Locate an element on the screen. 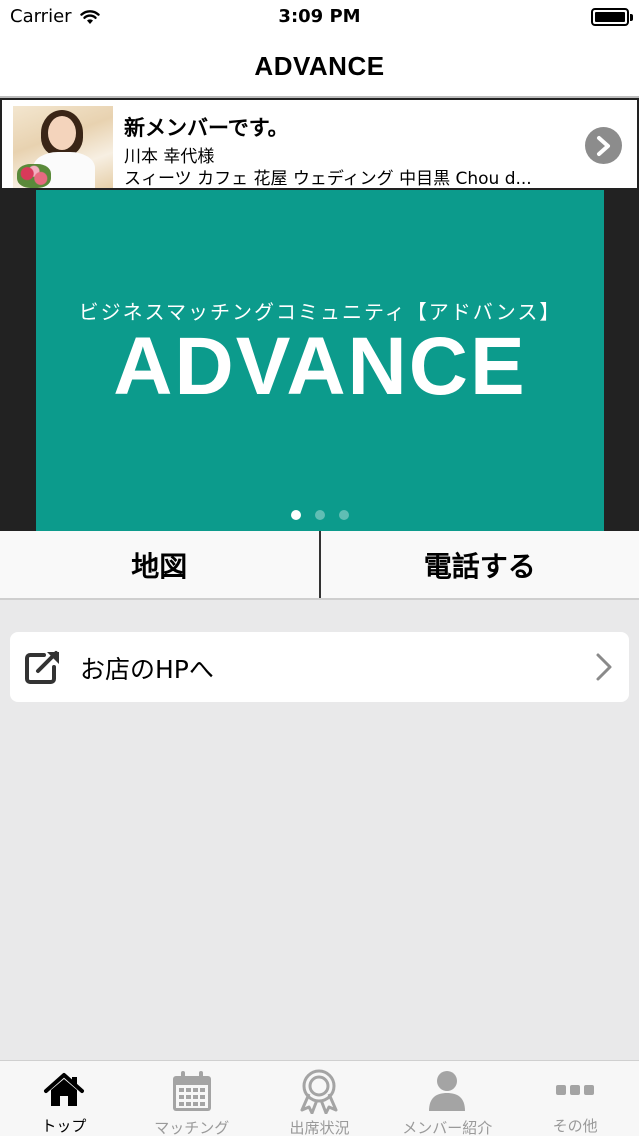 This screenshot has width=639, height=1136. status-bar: Carrier 3:09 PM is located at coordinates (319, 18).